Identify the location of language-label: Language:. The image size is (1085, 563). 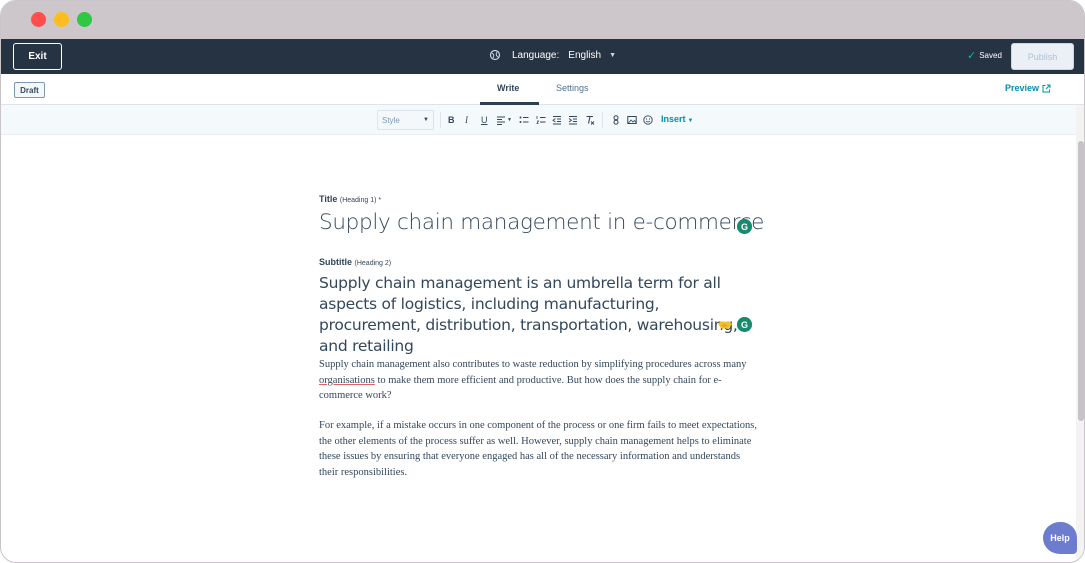
(536, 55).